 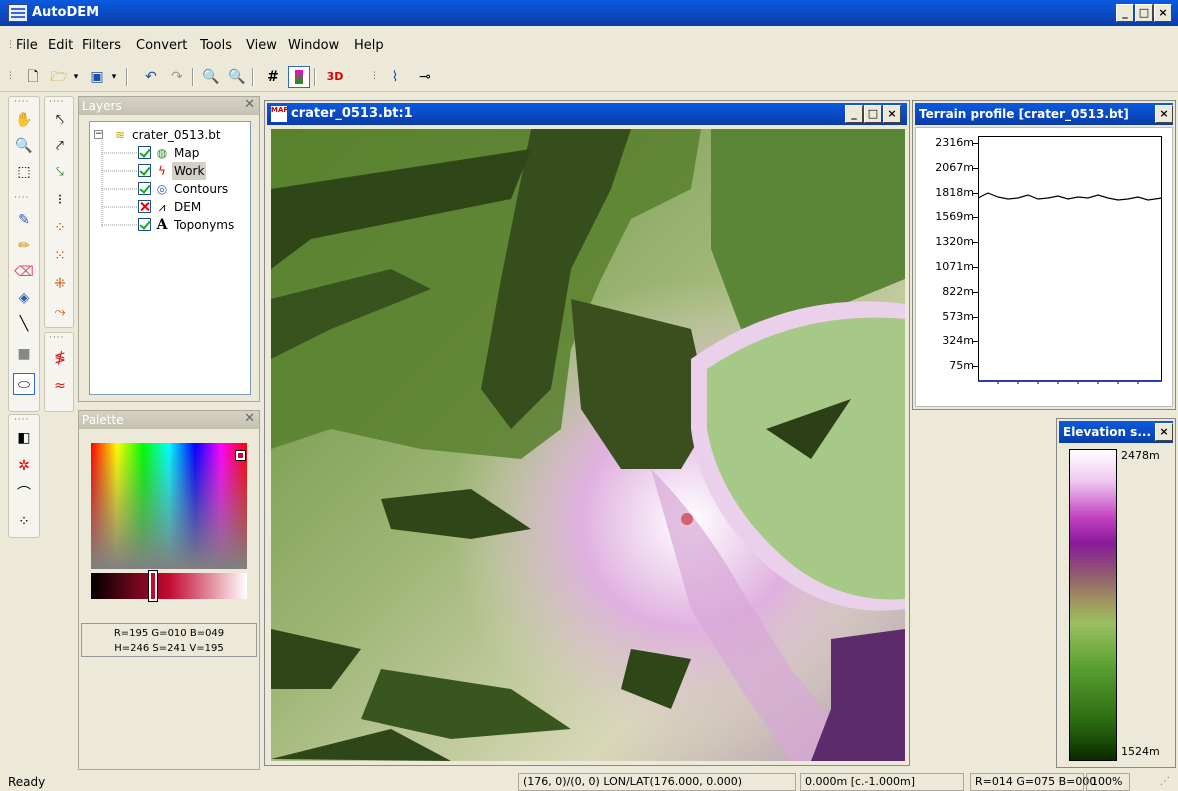 I want to click on contour-wave-icon: ≈, so click(x=60, y=386).